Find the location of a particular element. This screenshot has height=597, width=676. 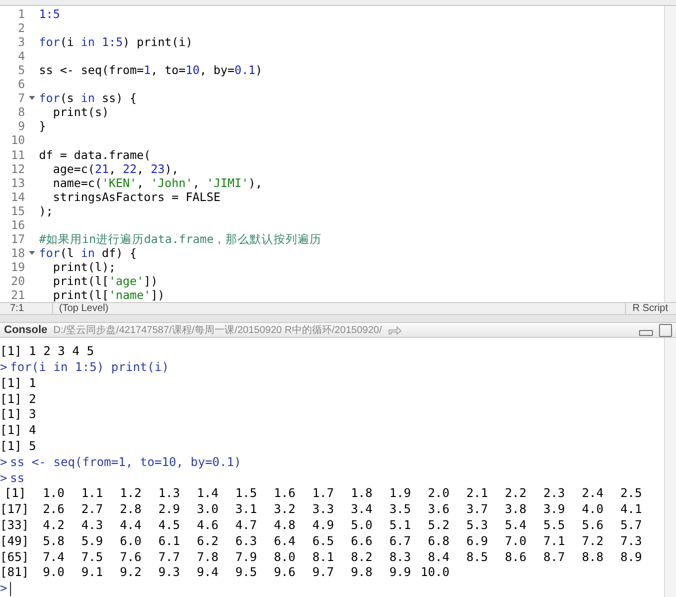

vector-value: 1.6 is located at coordinates (284, 494).